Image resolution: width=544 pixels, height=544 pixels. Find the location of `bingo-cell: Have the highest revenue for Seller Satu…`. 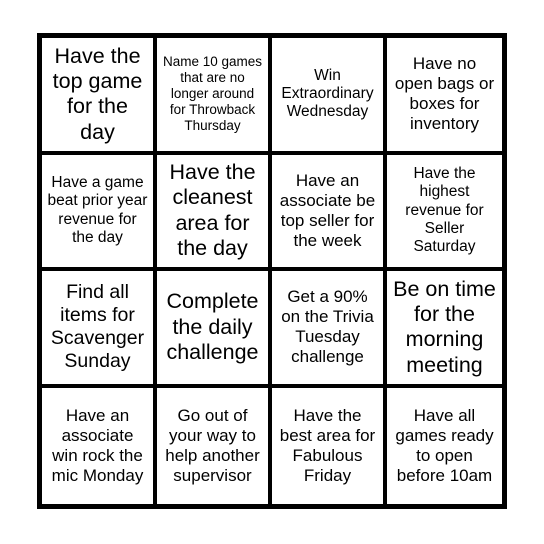

bingo-cell: Have the highest revenue for Seller Satu… is located at coordinates (444, 212).